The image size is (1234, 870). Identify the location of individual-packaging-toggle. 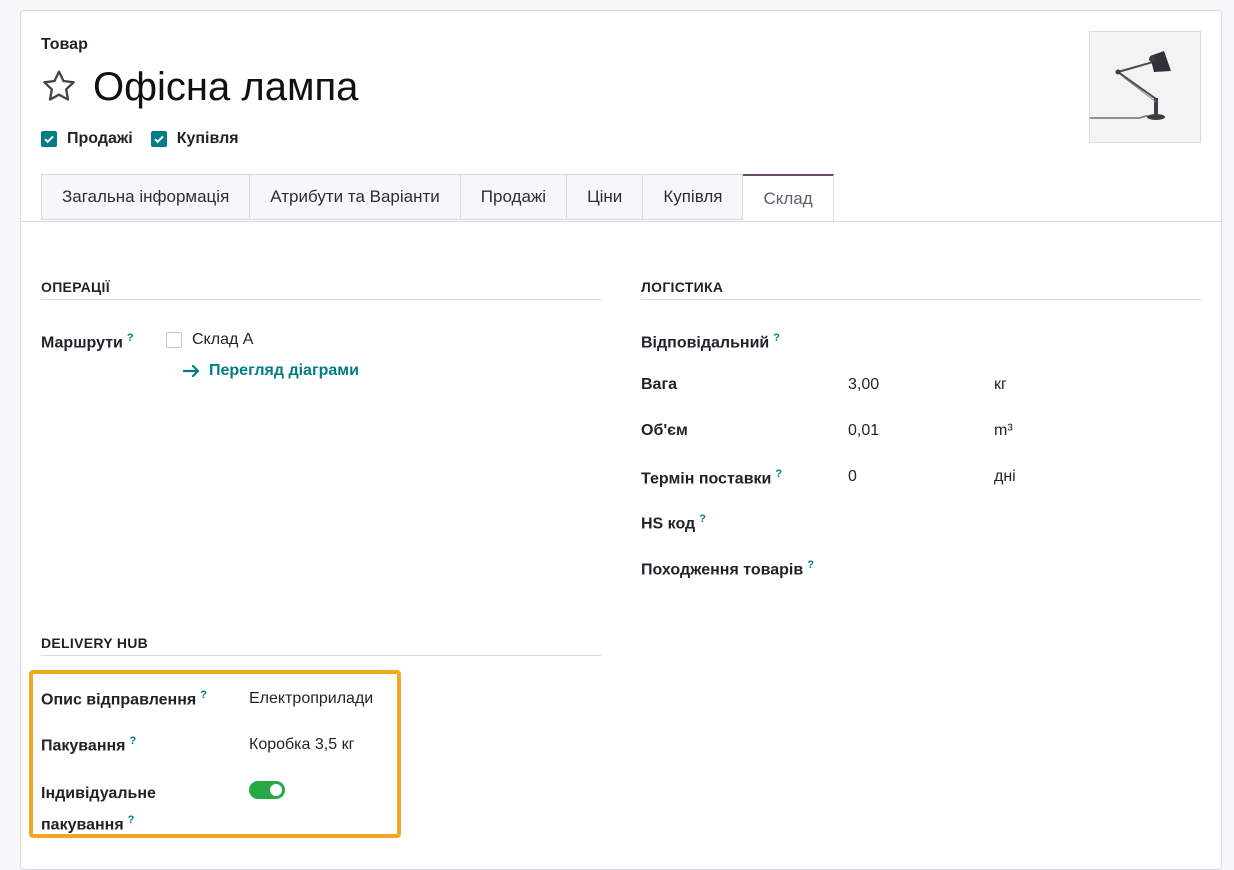
(267, 792).